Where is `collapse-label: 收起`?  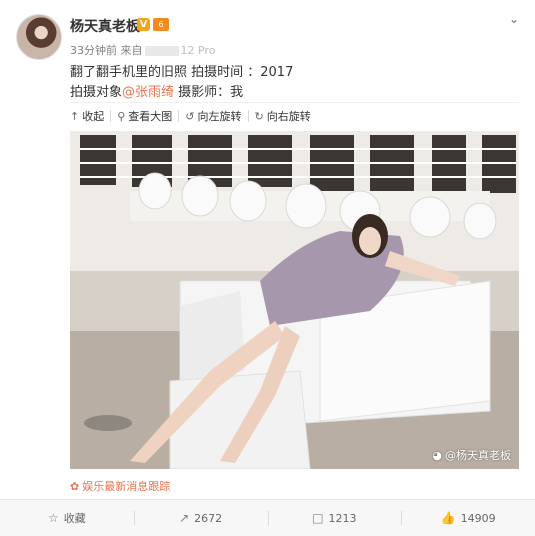 collapse-label: 收起 is located at coordinates (93, 116).